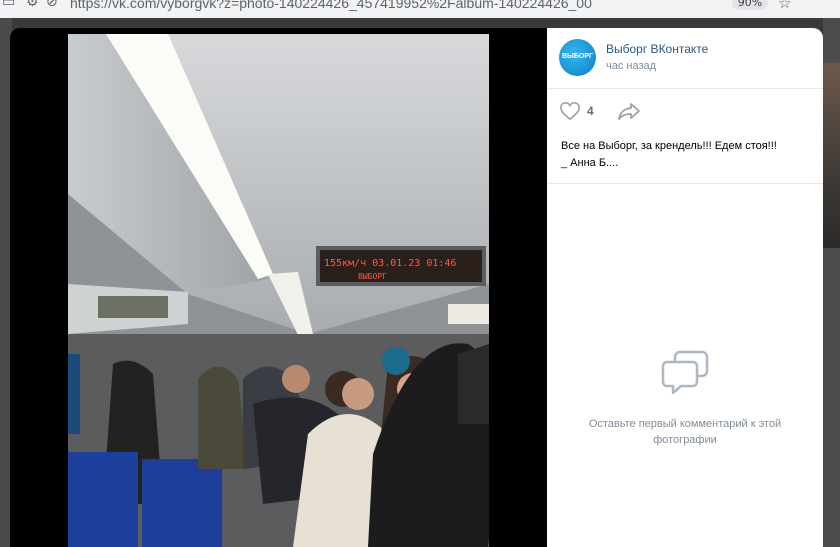 The width and height of the screenshot is (840, 547). What do you see at coordinates (750, 5) in the screenshot?
I see `zoom-badge: 90%` at bounding box center [750, 5].